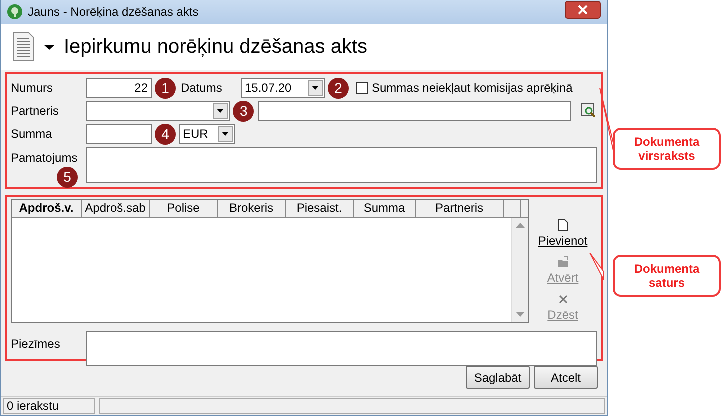 The image size is (725, 416). What do you see at coordinates (320, 208) in the screenshot?
I see `column-header: Piesaist.` at bounding box center [320, 208].